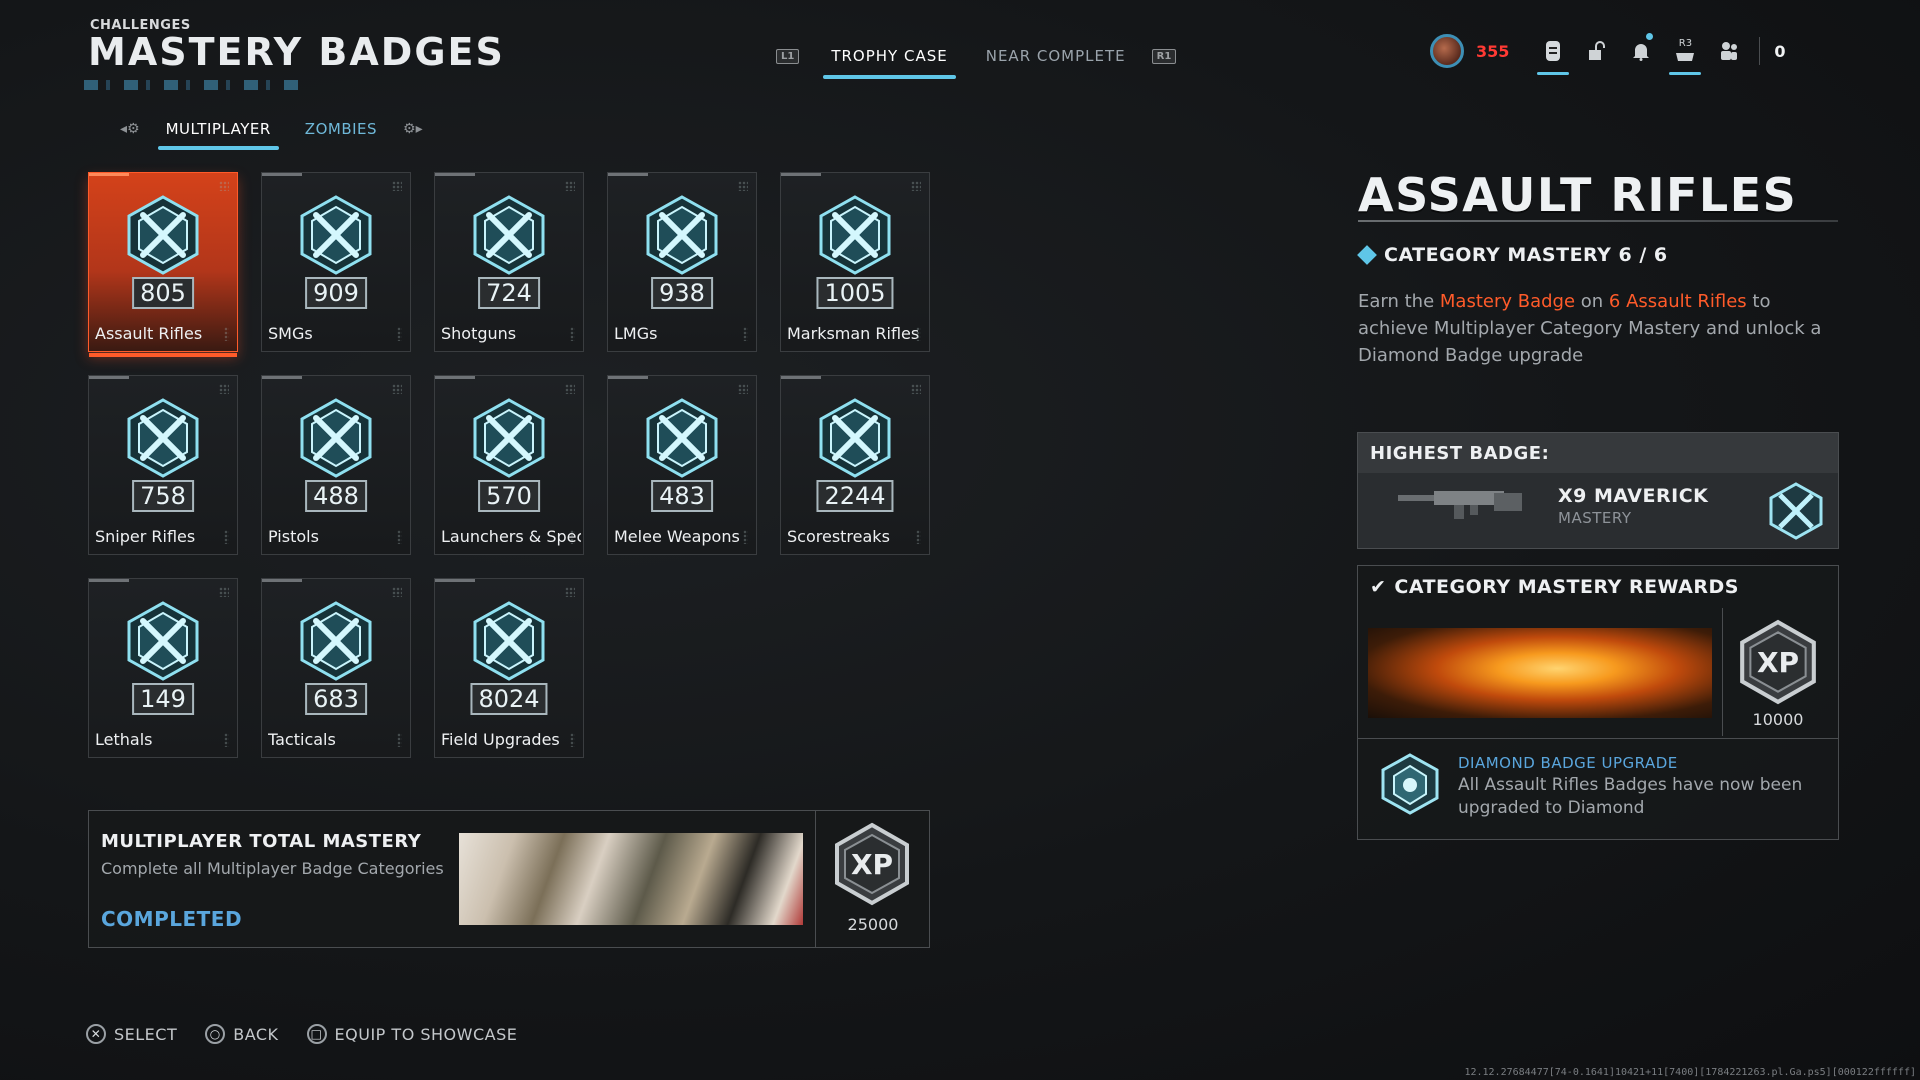 The width and height of the screenshot is (1920, 1080). I want to click on xp-reward-icon: XP, so click(1778, 662).